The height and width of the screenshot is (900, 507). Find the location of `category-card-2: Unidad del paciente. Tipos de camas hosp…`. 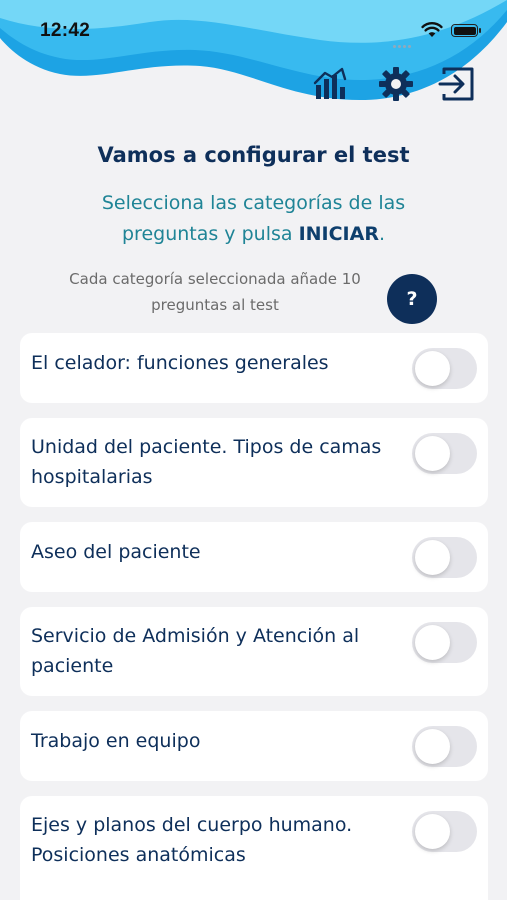

category-card-2: Unidad del paciente. Tipos de camas hosp… is located at coordinates (254, 462).